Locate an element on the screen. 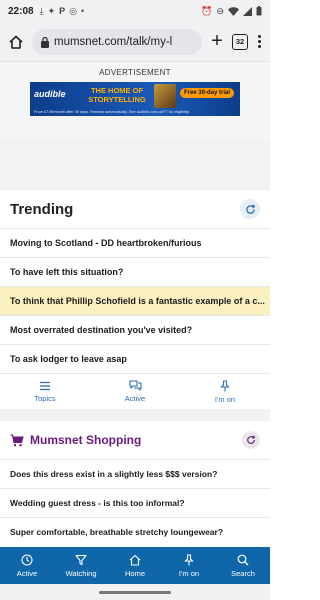  filter-funnel-icon is located at coordinates (81, 559).